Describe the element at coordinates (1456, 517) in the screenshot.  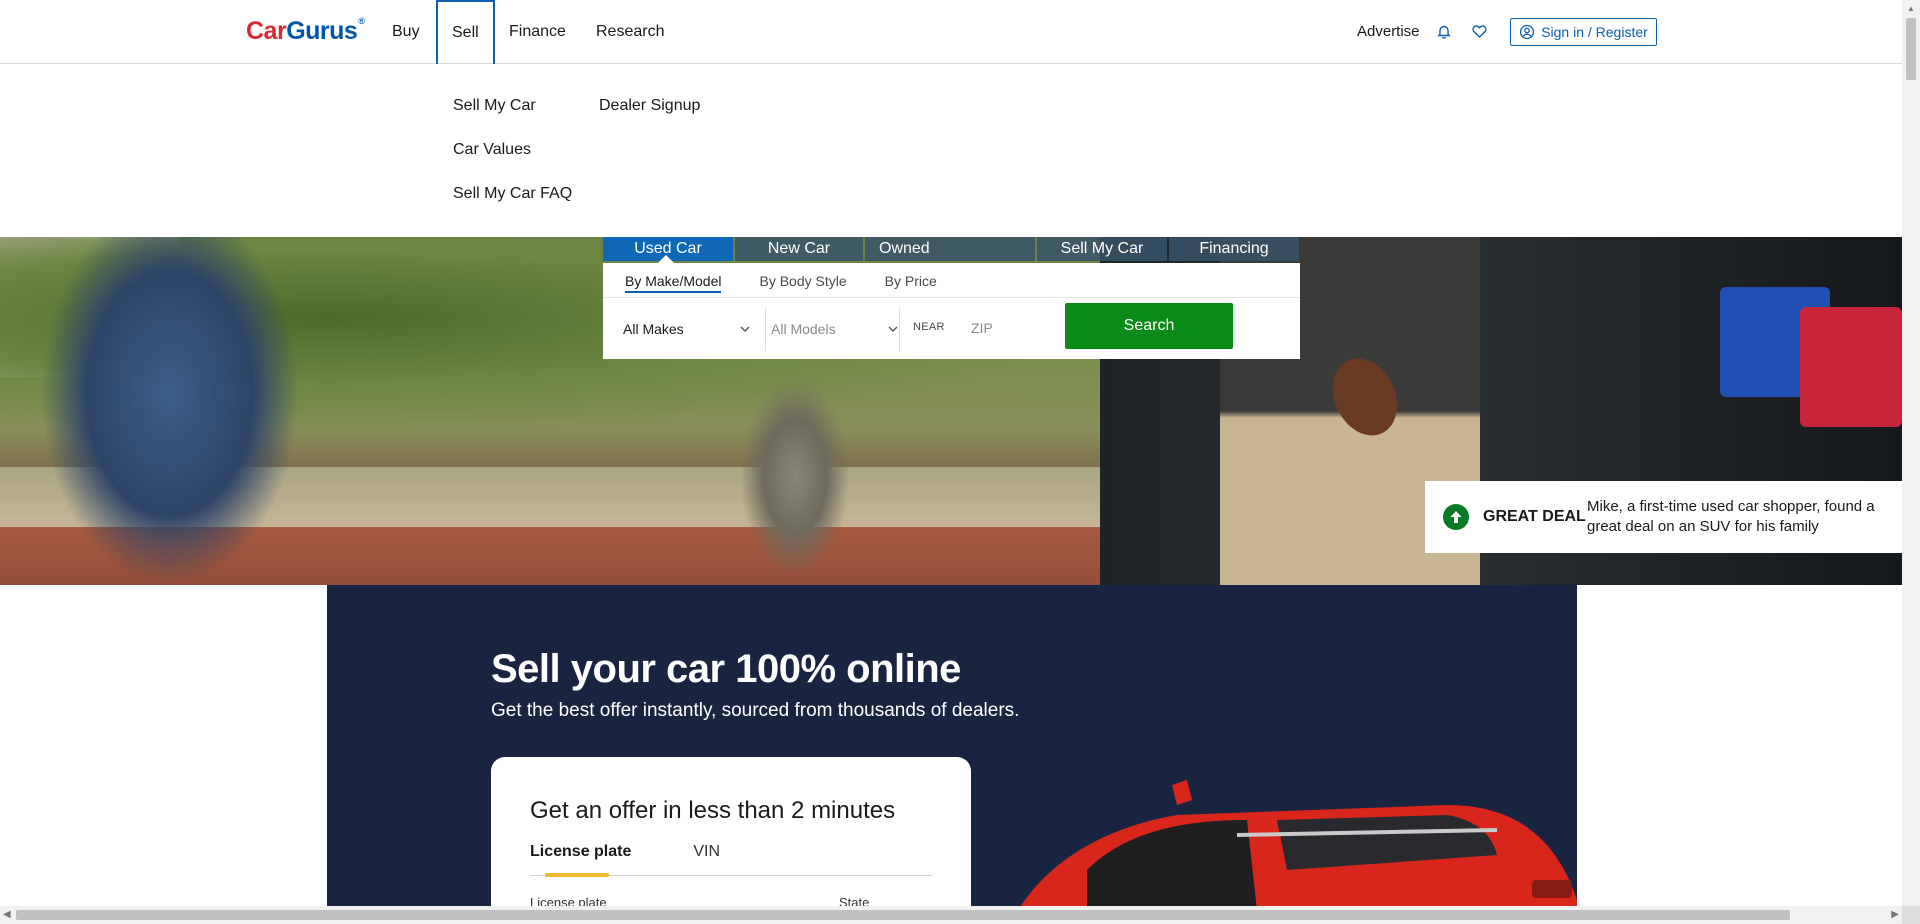
I see `arrow-up-icon` at that location.